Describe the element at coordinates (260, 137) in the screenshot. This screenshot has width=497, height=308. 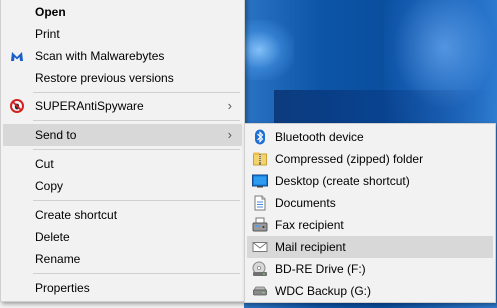
I see `bluetooth-icon` at that location.